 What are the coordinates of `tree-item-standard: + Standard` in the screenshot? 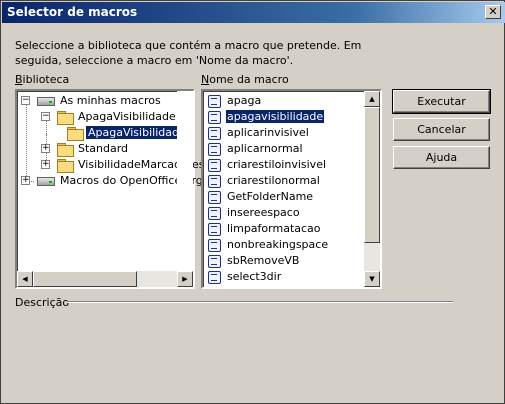 It's located at (85, 149).